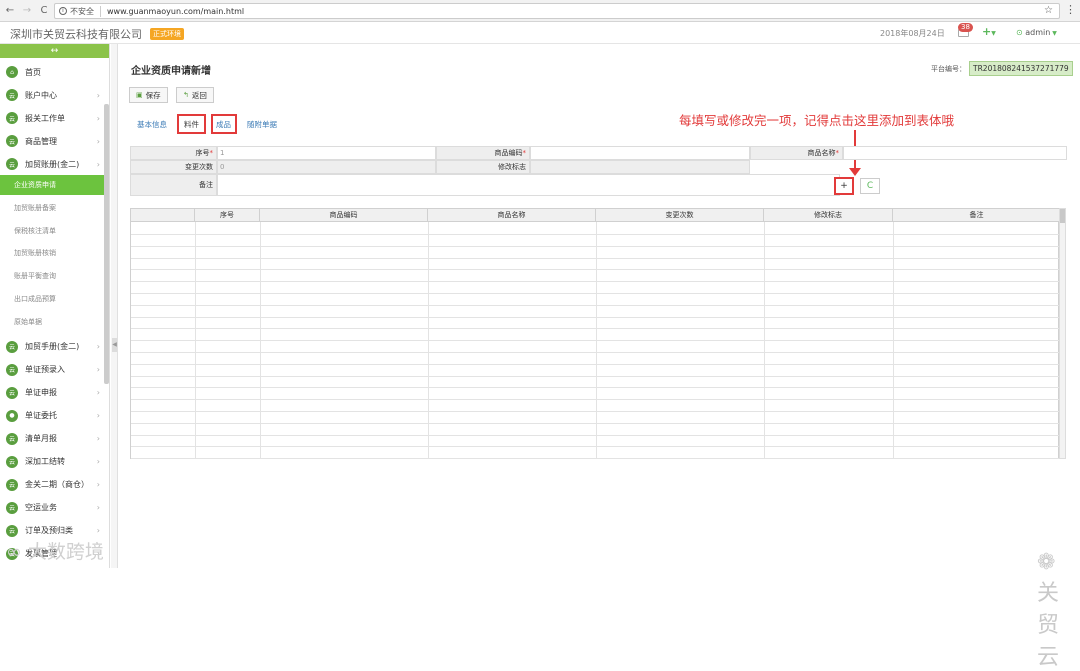  What do you see at coordinates (52, 141) in the screenshot?
I see `sidebar-item: 云商品管理 ›` at bounding box center [52, 141].